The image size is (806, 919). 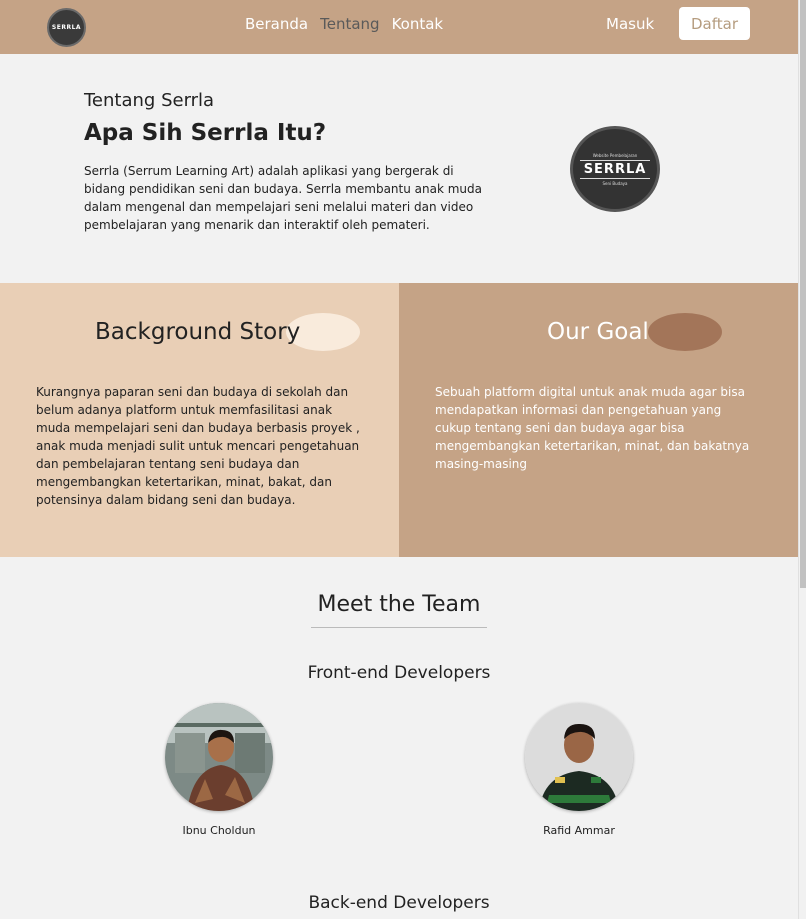 What do you see at coordinates (349, 24) in the screenshot?
I see `nav-link-tentang: Tentang` at bounding box center [349, 24].